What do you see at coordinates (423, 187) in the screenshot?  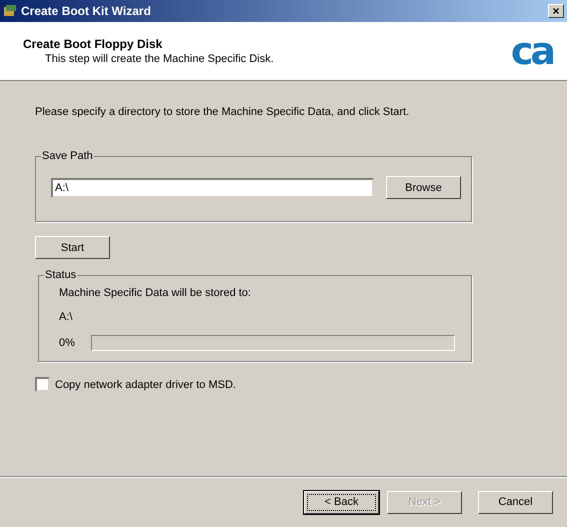 I see `browse-button: Browse` at bounding box center [423, 187].